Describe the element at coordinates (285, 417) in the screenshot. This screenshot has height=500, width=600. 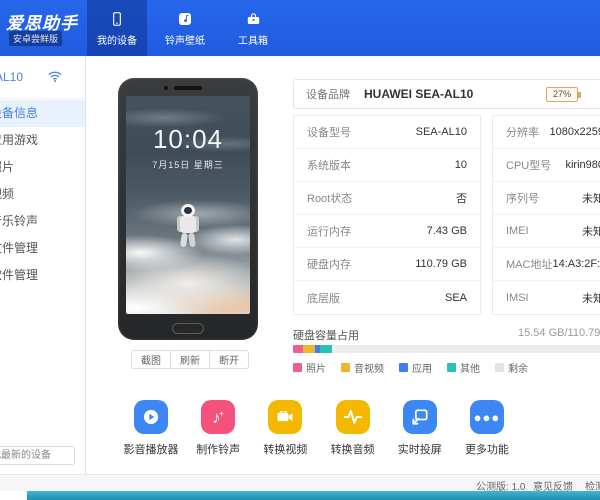
I see `video-convert-icon` at that location.